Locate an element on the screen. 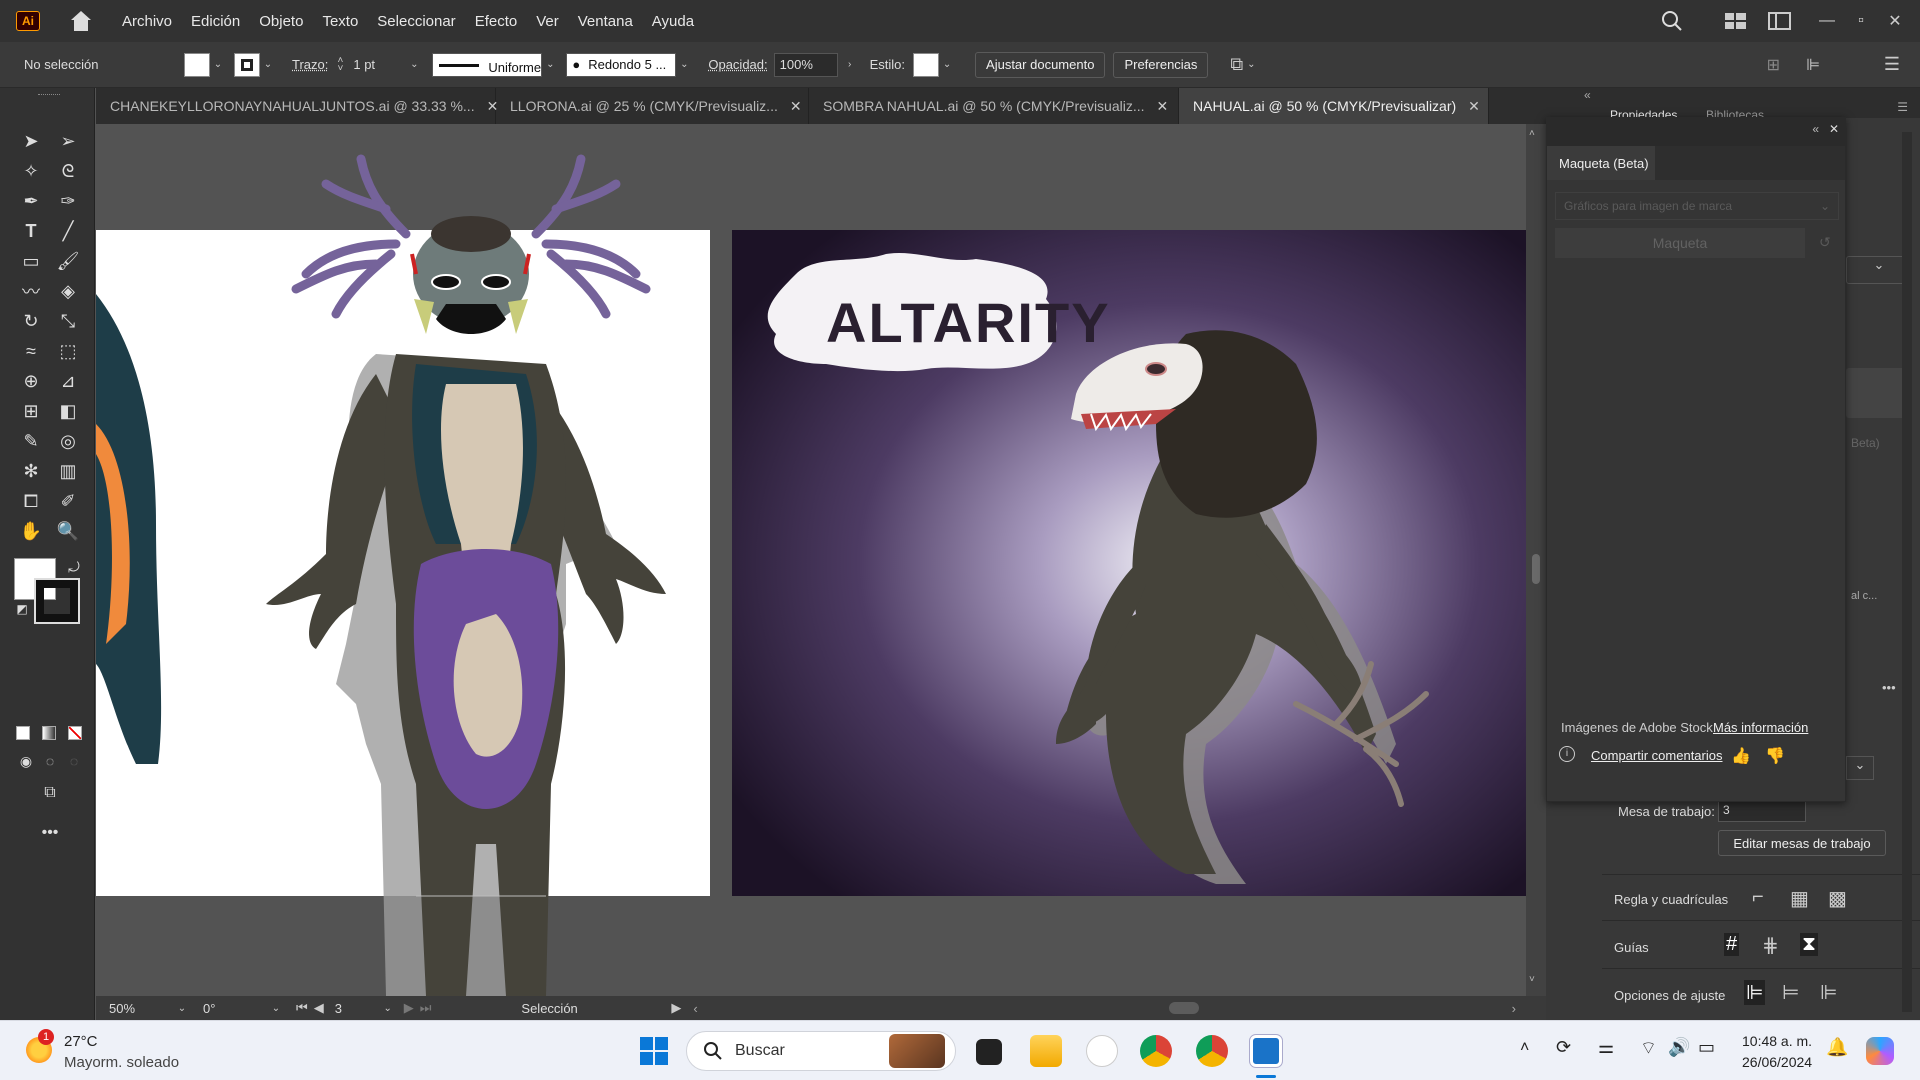 Image resolution: width=1920 pixels, height=1080 pixels. status-menu-icon: ▶ is located at coordinates (676, 1008).